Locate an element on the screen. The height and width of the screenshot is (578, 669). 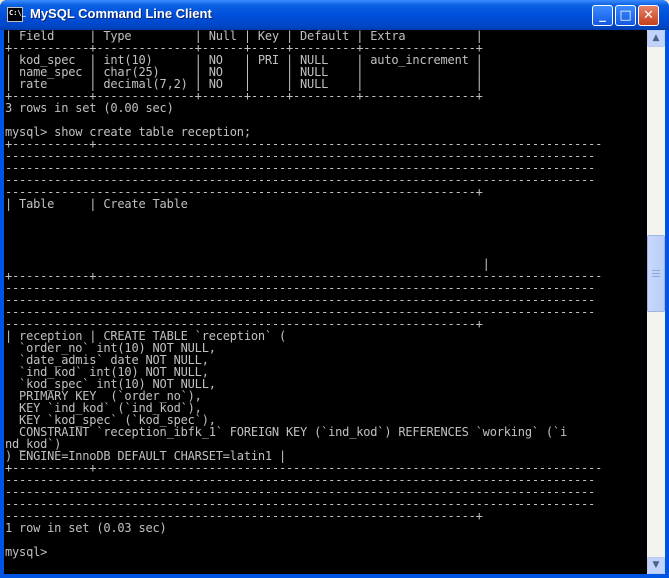
app-icon-glyph: C:\_ is located at coordinates (17, 13).